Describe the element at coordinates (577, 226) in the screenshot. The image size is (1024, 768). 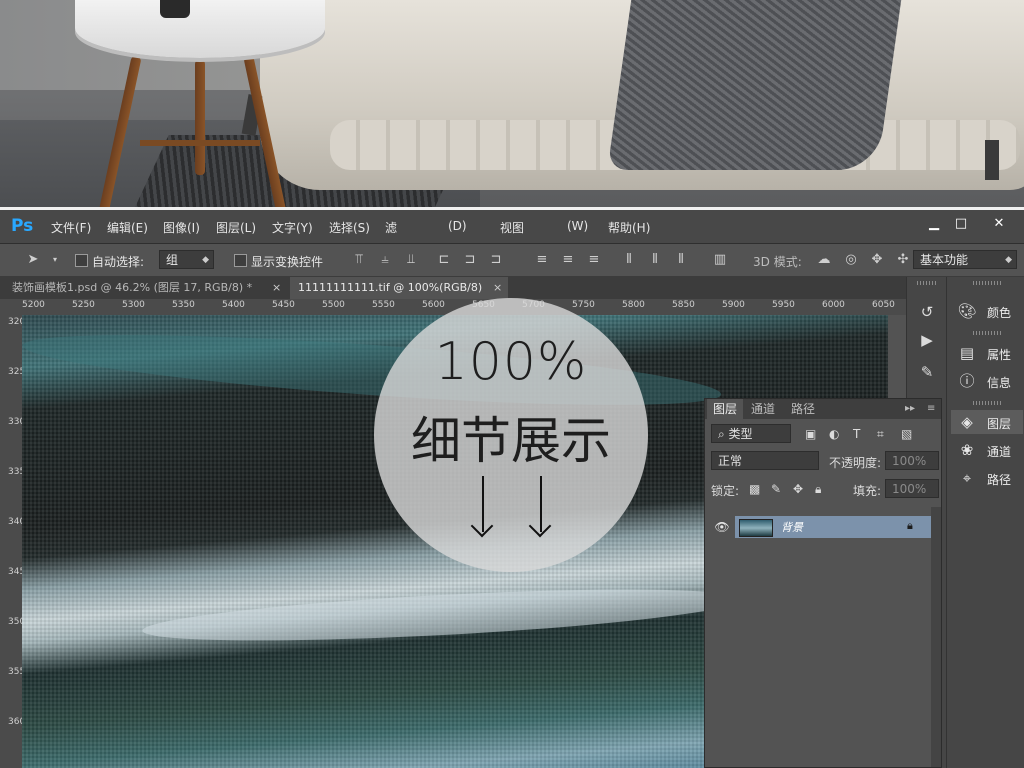
I see `menu-window: (W)` at that location.